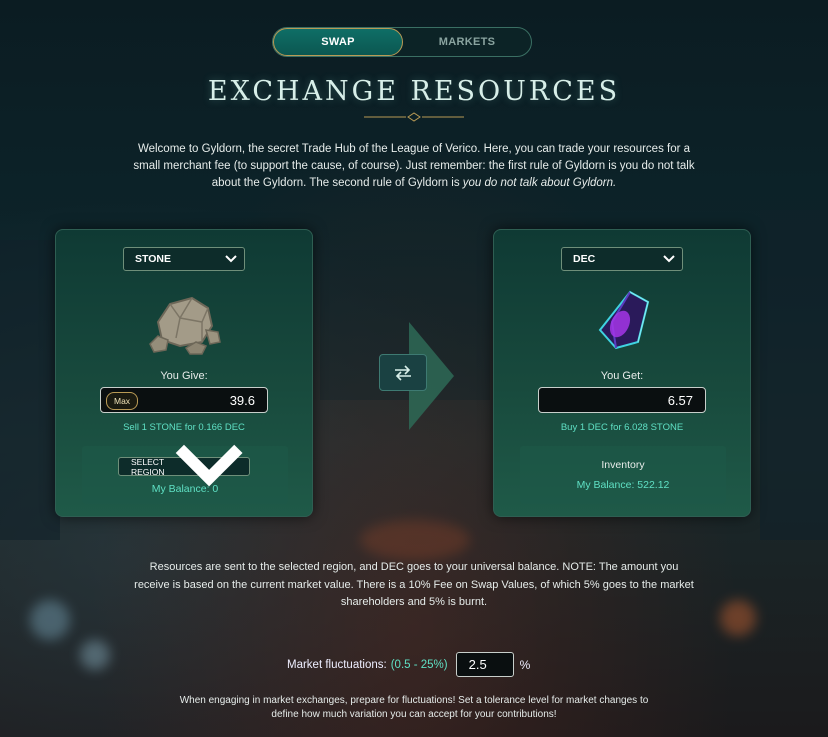 The width and height of the screenshot is (828, 737). What do you see at coordinates (622, 427) in the screenshot?
I see `buy-rate-text: Buy 1 DEC for 6.028 STONE` at bounding box center [622, 427].